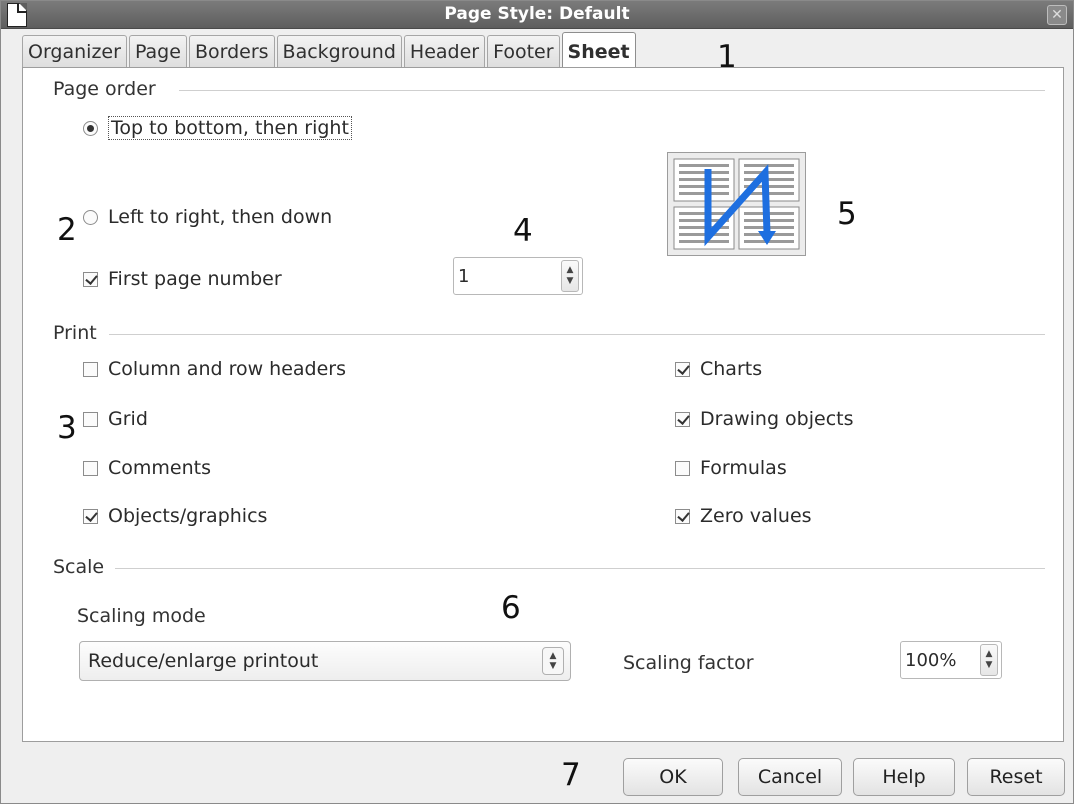 The width and height of the screenshot is (1074, 804). I want to click on dialog-title: Page Style: Default, so click(537, 14).